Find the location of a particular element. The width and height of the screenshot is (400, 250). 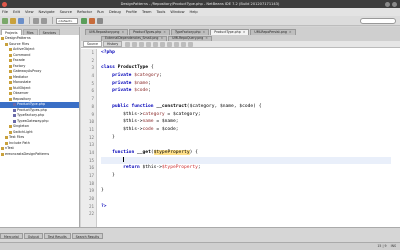

line-number: 17 is located at coordinates (91, 175).